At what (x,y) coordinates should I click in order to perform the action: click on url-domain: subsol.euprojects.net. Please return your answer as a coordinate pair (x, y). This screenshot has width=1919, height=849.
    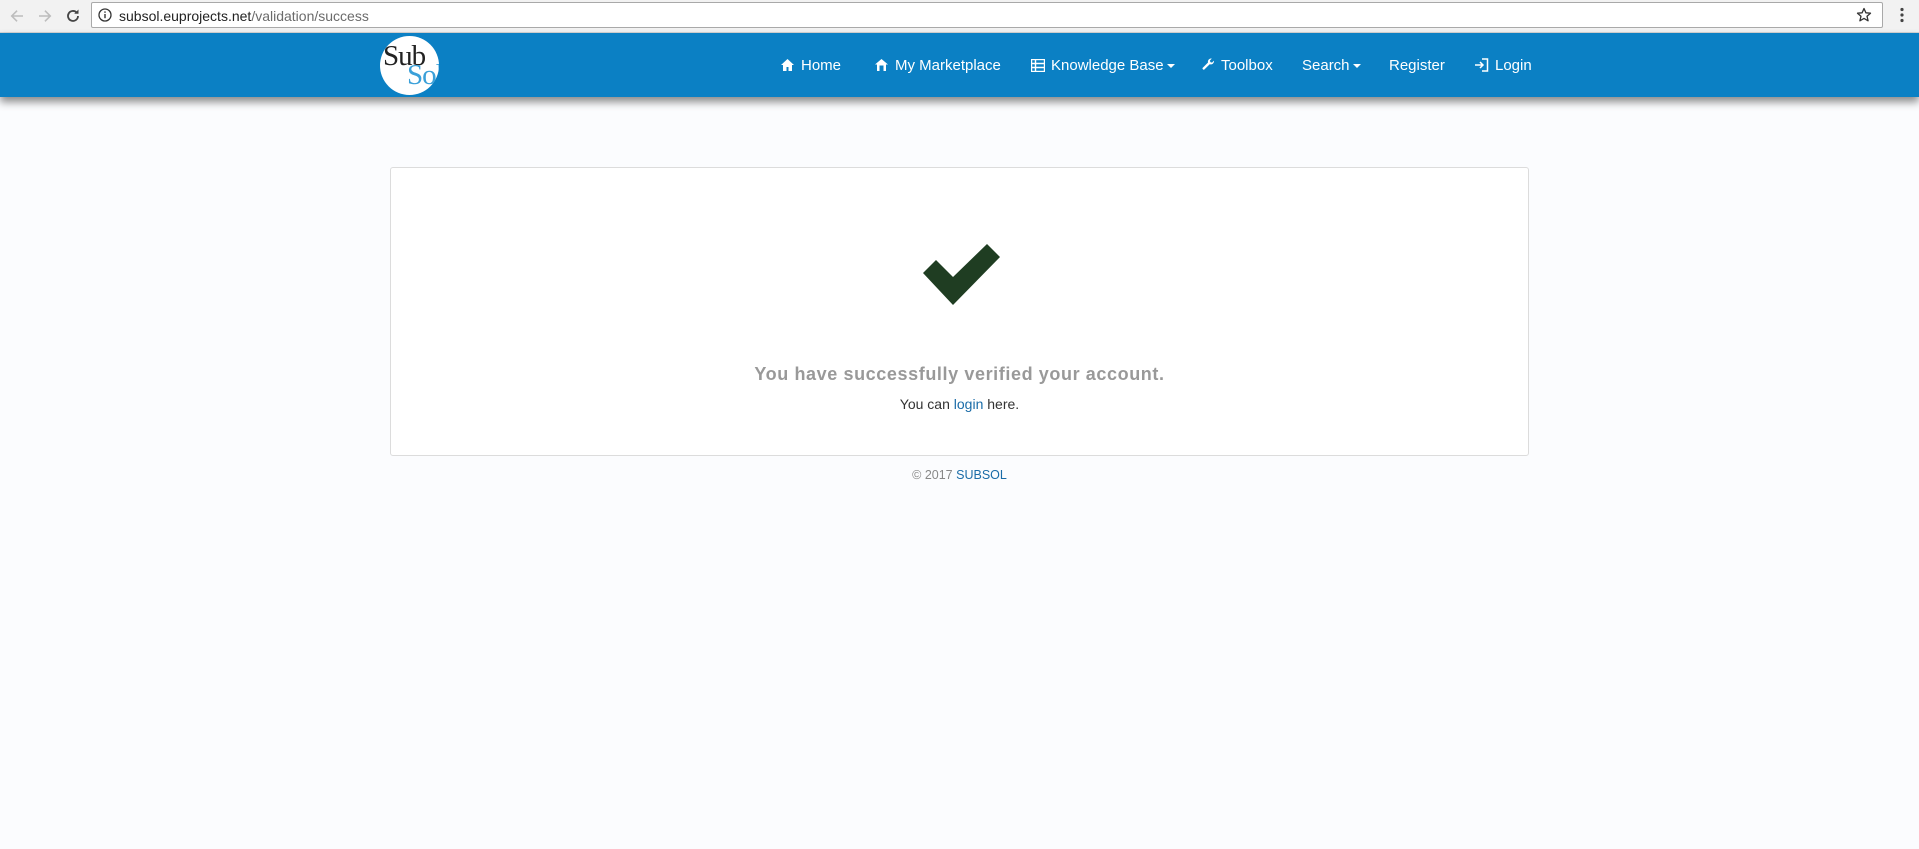
    Looking at the image, I should click on (185, 16).